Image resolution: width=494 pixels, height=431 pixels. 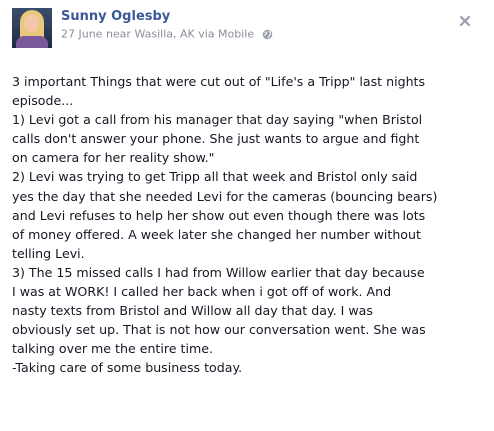 I want to click on avatar, so click(x=32, y=28).